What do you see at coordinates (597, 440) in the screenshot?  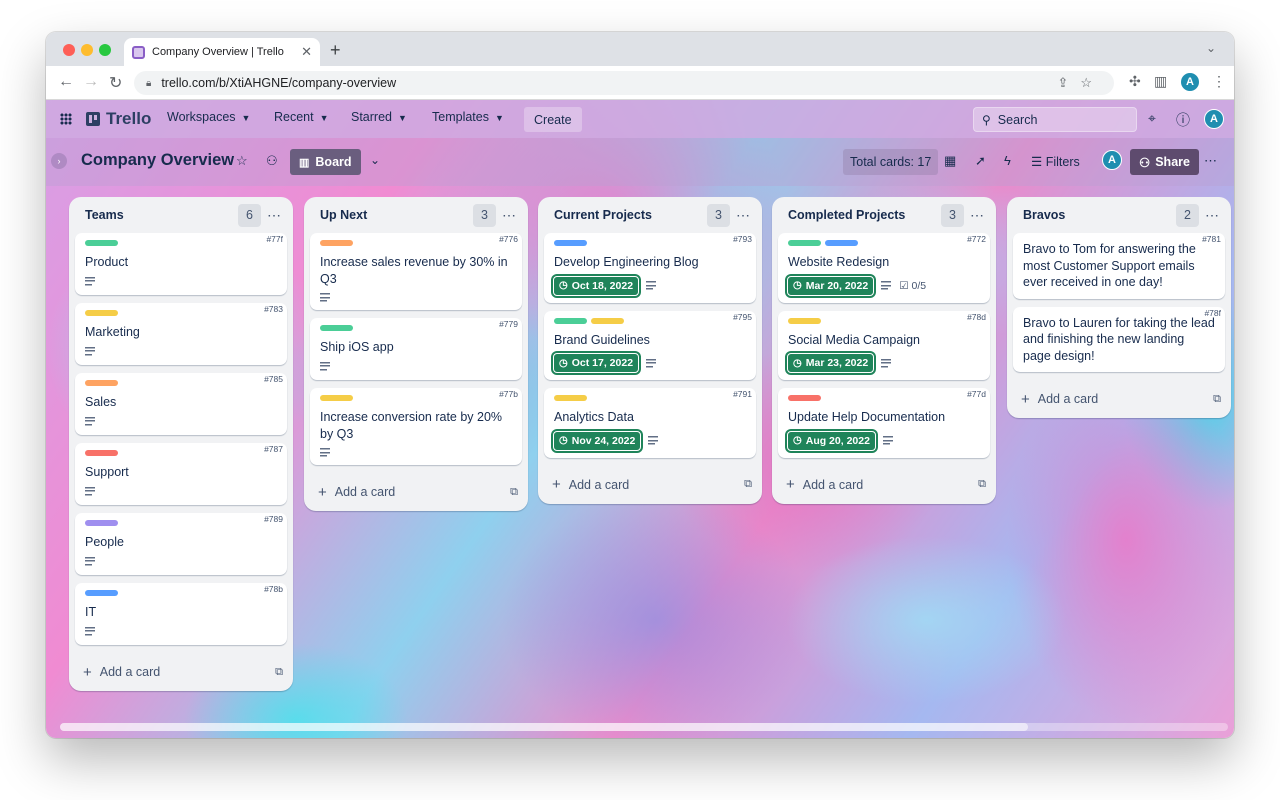 I see `due-date-badge: ◷ Nov 24, 2022` at bounding box center [597, 440].